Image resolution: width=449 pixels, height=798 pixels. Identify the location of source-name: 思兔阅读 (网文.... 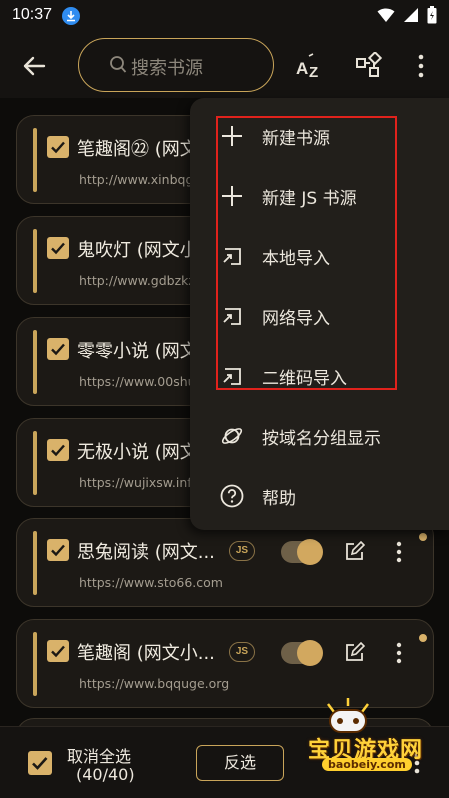
(146, 552).